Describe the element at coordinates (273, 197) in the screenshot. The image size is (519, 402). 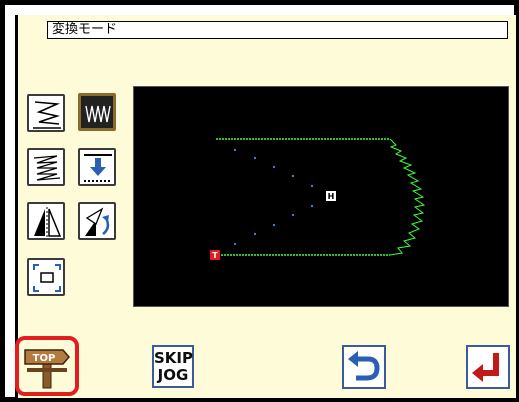
I see `jog-path-dots` at that location.